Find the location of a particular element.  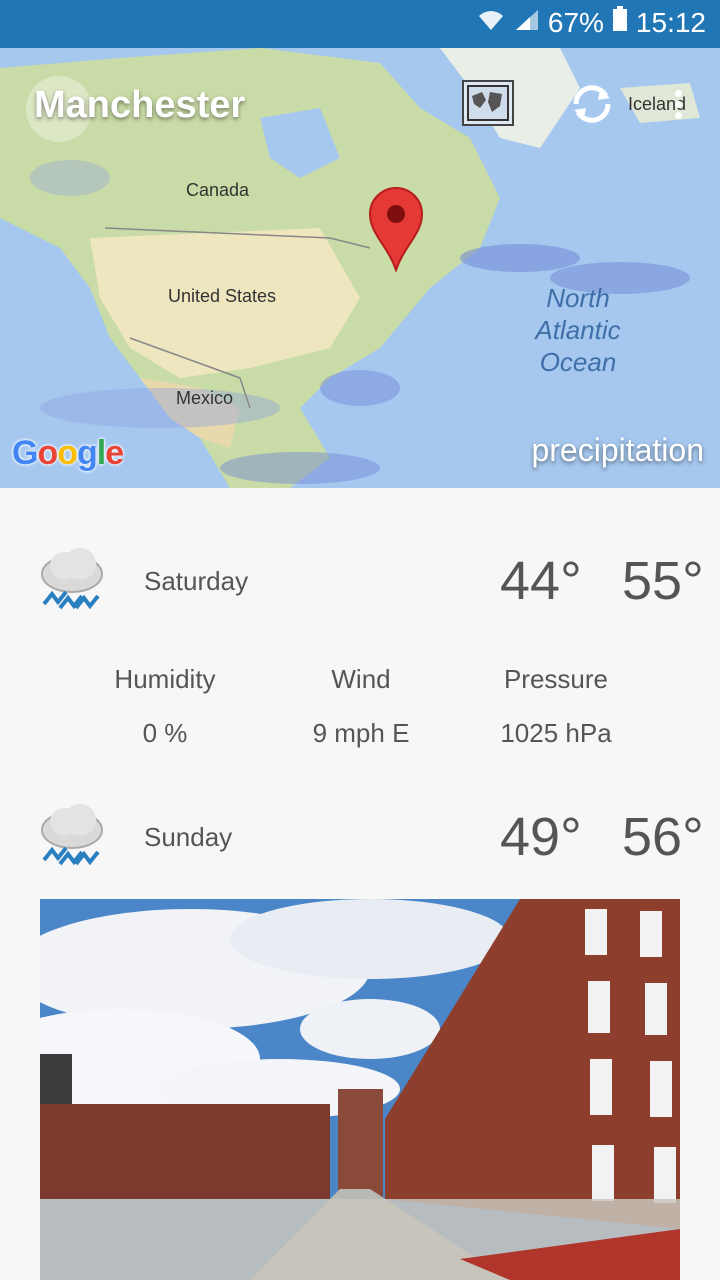

map-label-usa: United States is located at coordinates (222, 296).